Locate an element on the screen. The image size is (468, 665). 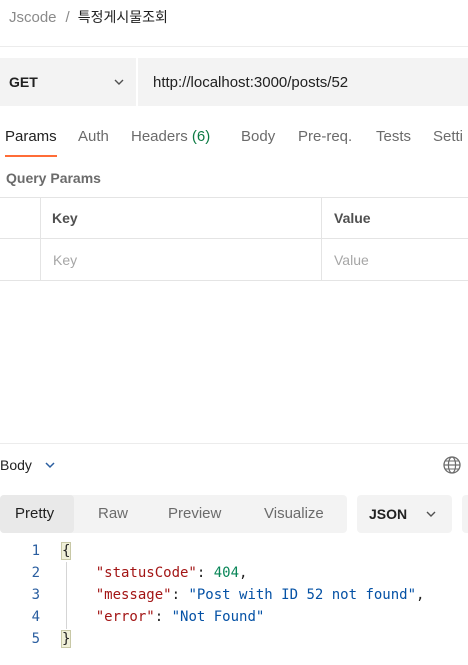
format-select-value: JSON is located at coordinates (388, 514).